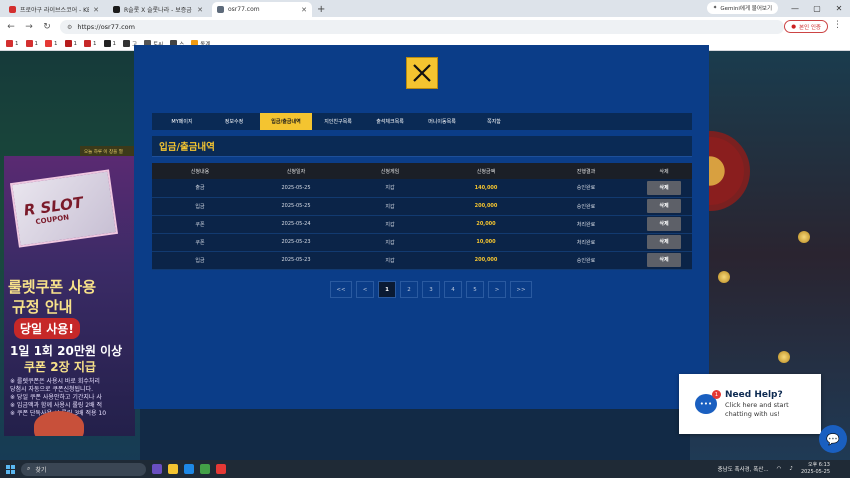 This screenshot has width=850, height=478. Describe the element at coordinates (422, 260) in the screenshot. I see `table-row: 입금 2025-05-23 지갑 200,000 승인완료 삭제` at that location.